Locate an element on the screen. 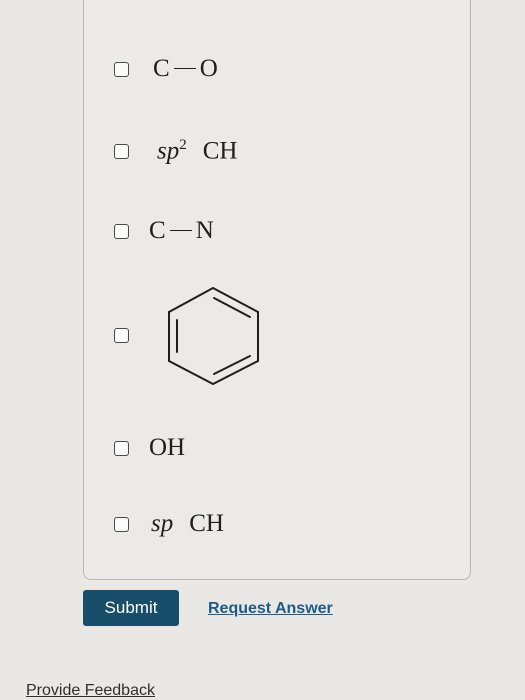 Image resolution: width=525 pixels, height=700 pixels. option-c-o: CO is located at coordinates (166, 69).